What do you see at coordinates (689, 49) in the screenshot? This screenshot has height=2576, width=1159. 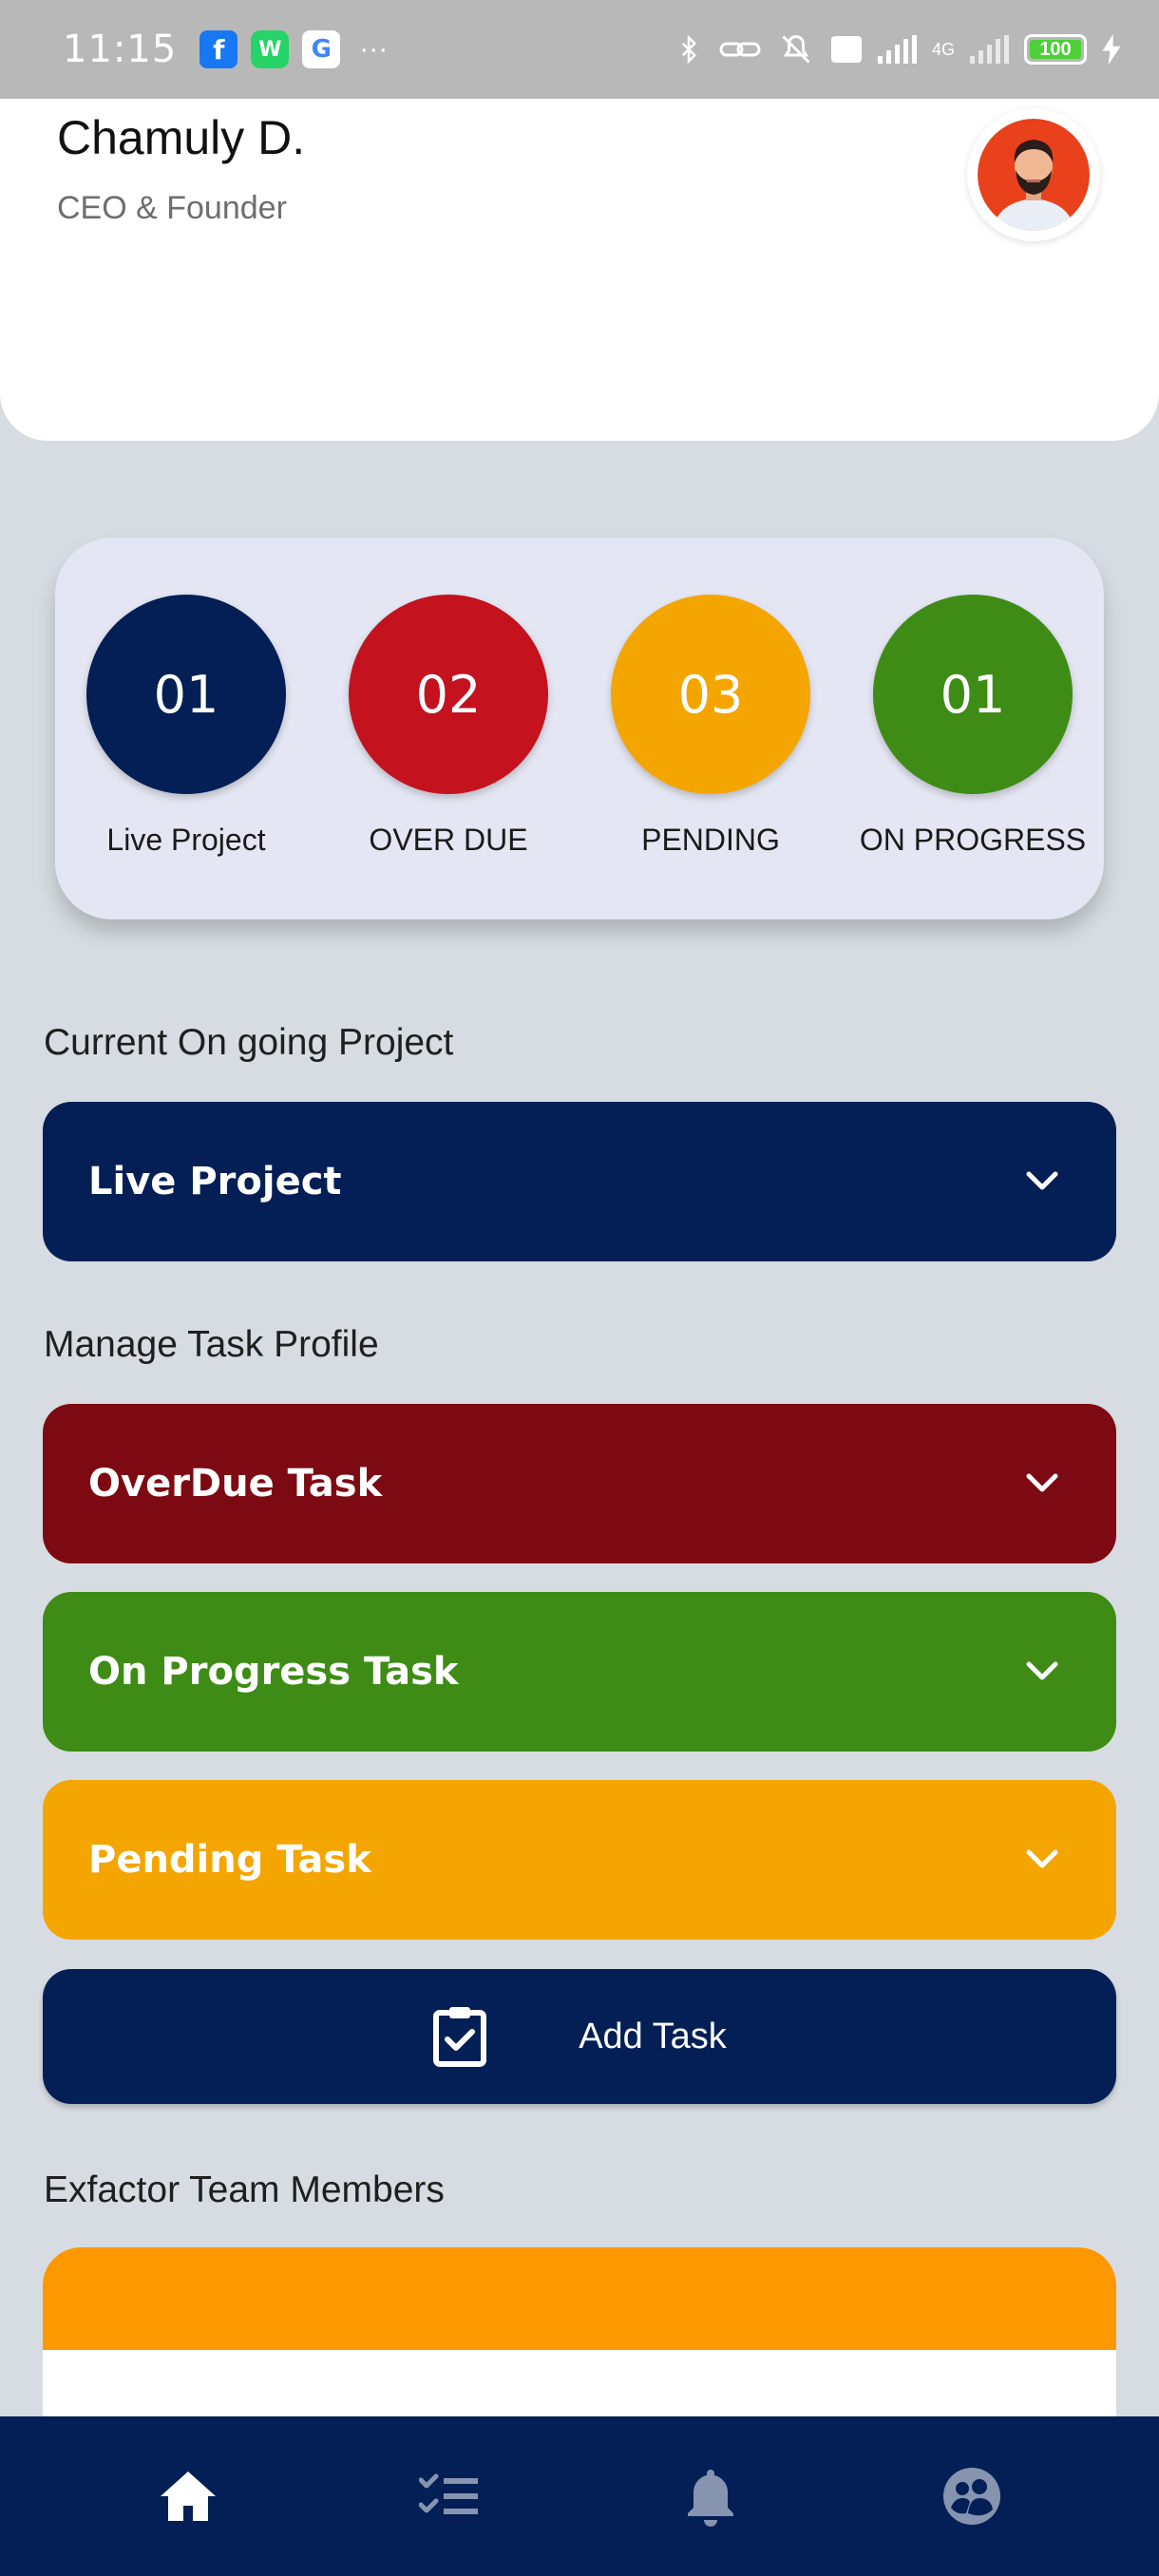 I see `bluetooth-icon` at bounding box center [689, 49].